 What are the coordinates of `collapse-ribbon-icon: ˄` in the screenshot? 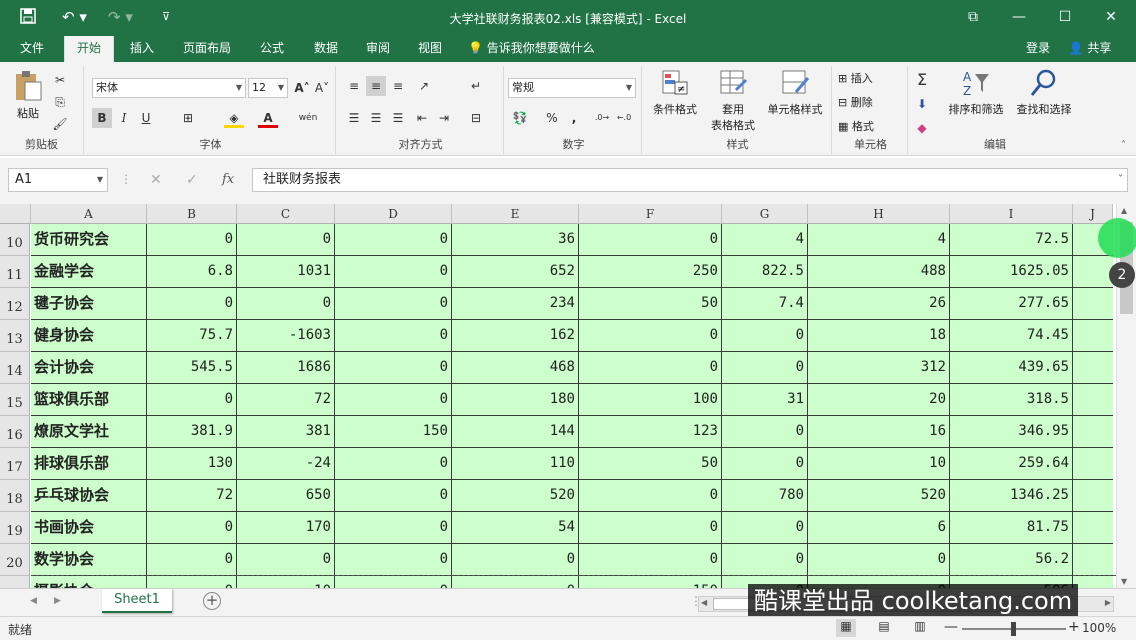 It's located at (1123, 145).